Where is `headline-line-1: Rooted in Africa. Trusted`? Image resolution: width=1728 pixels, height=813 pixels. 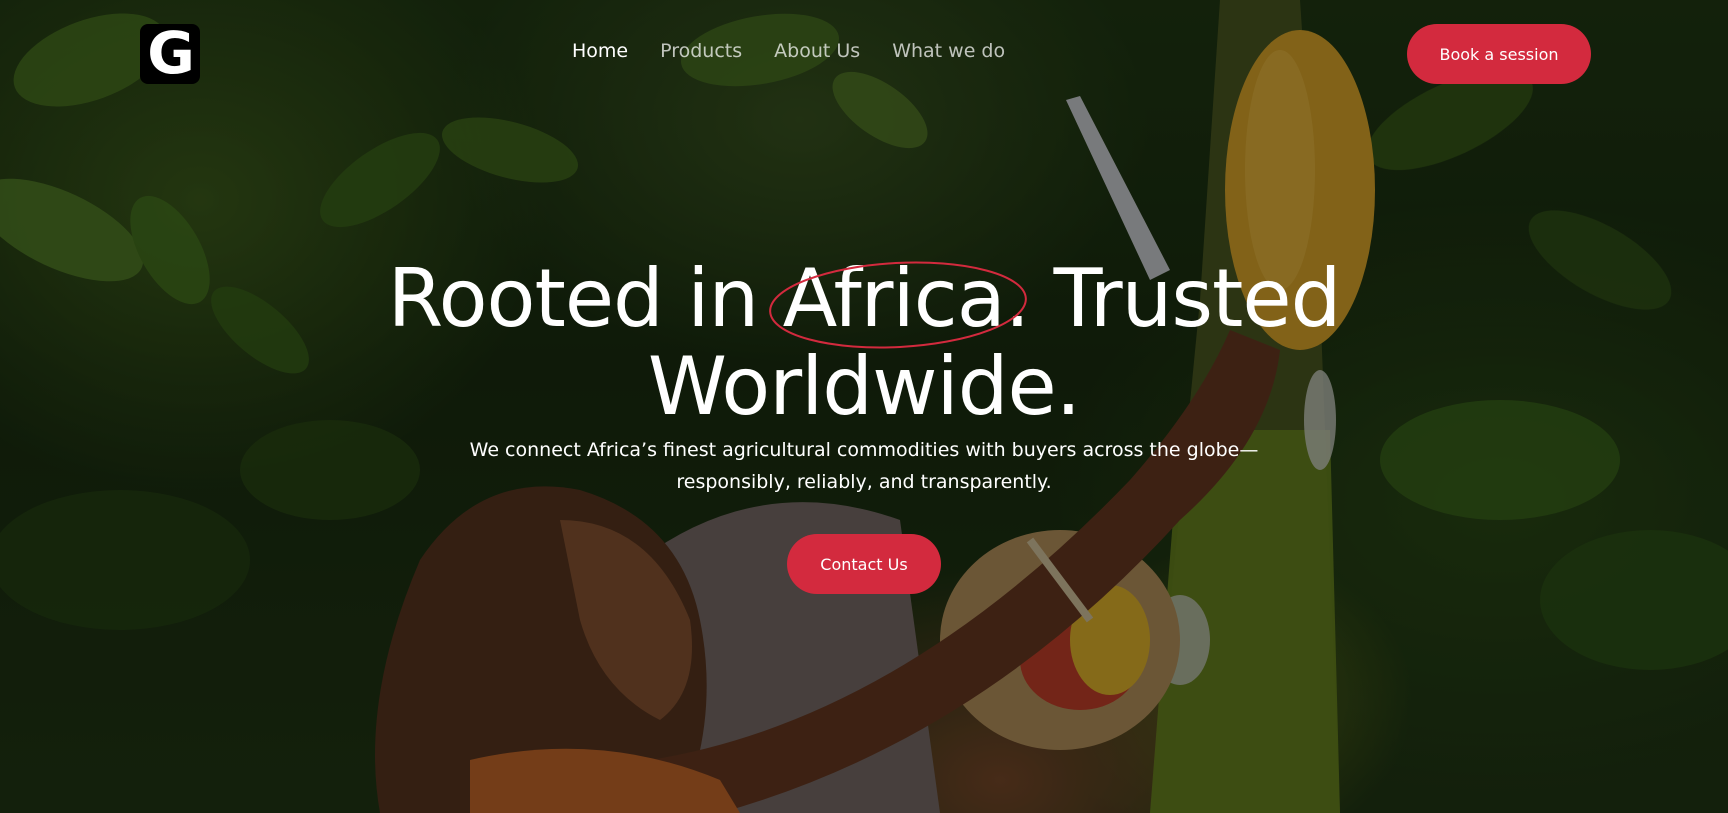
headline-line-1: Rooted in Africa. Trusted is located at coordinates (864, 300).